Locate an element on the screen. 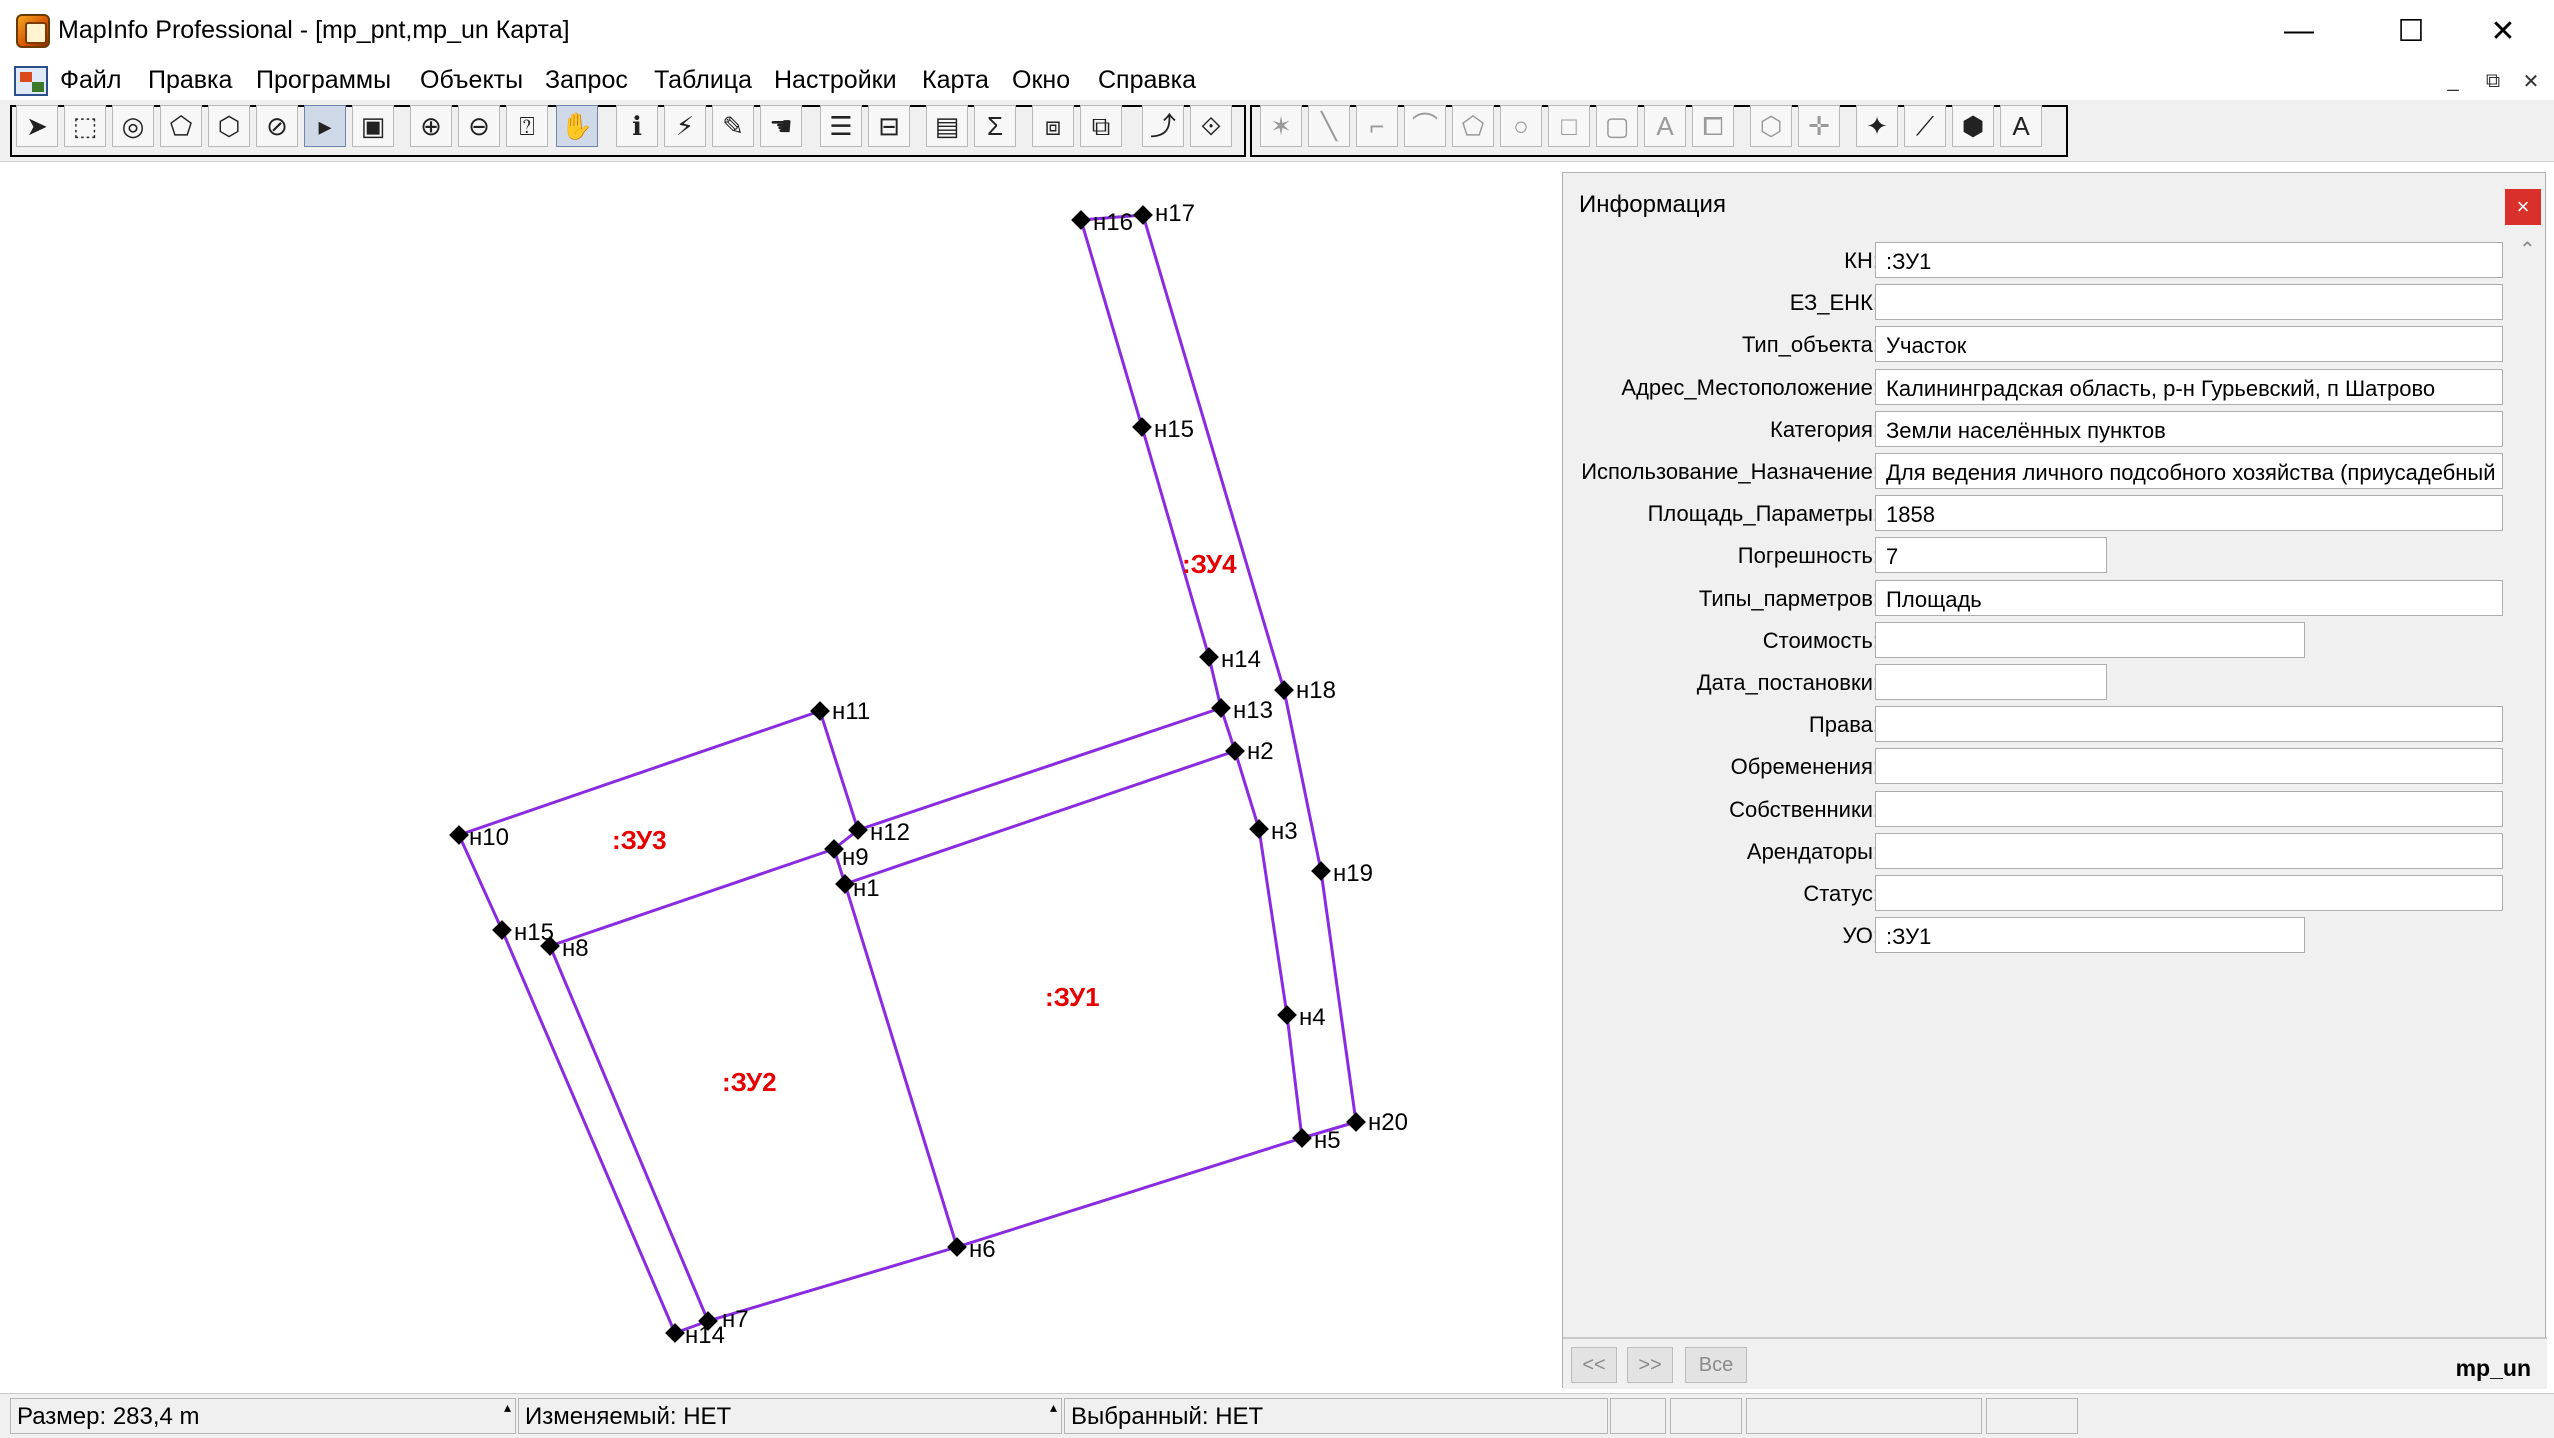 The width and height of the screenshot is (2554, 1438). pan-hand-icon: ✋ is located at coordinates (577, 126).